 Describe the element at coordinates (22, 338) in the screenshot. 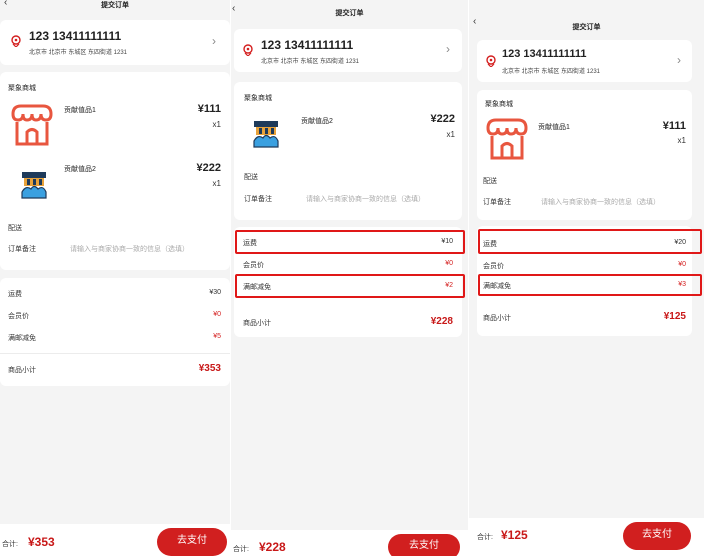

I see `discount-label: 满邮减免` at that location.